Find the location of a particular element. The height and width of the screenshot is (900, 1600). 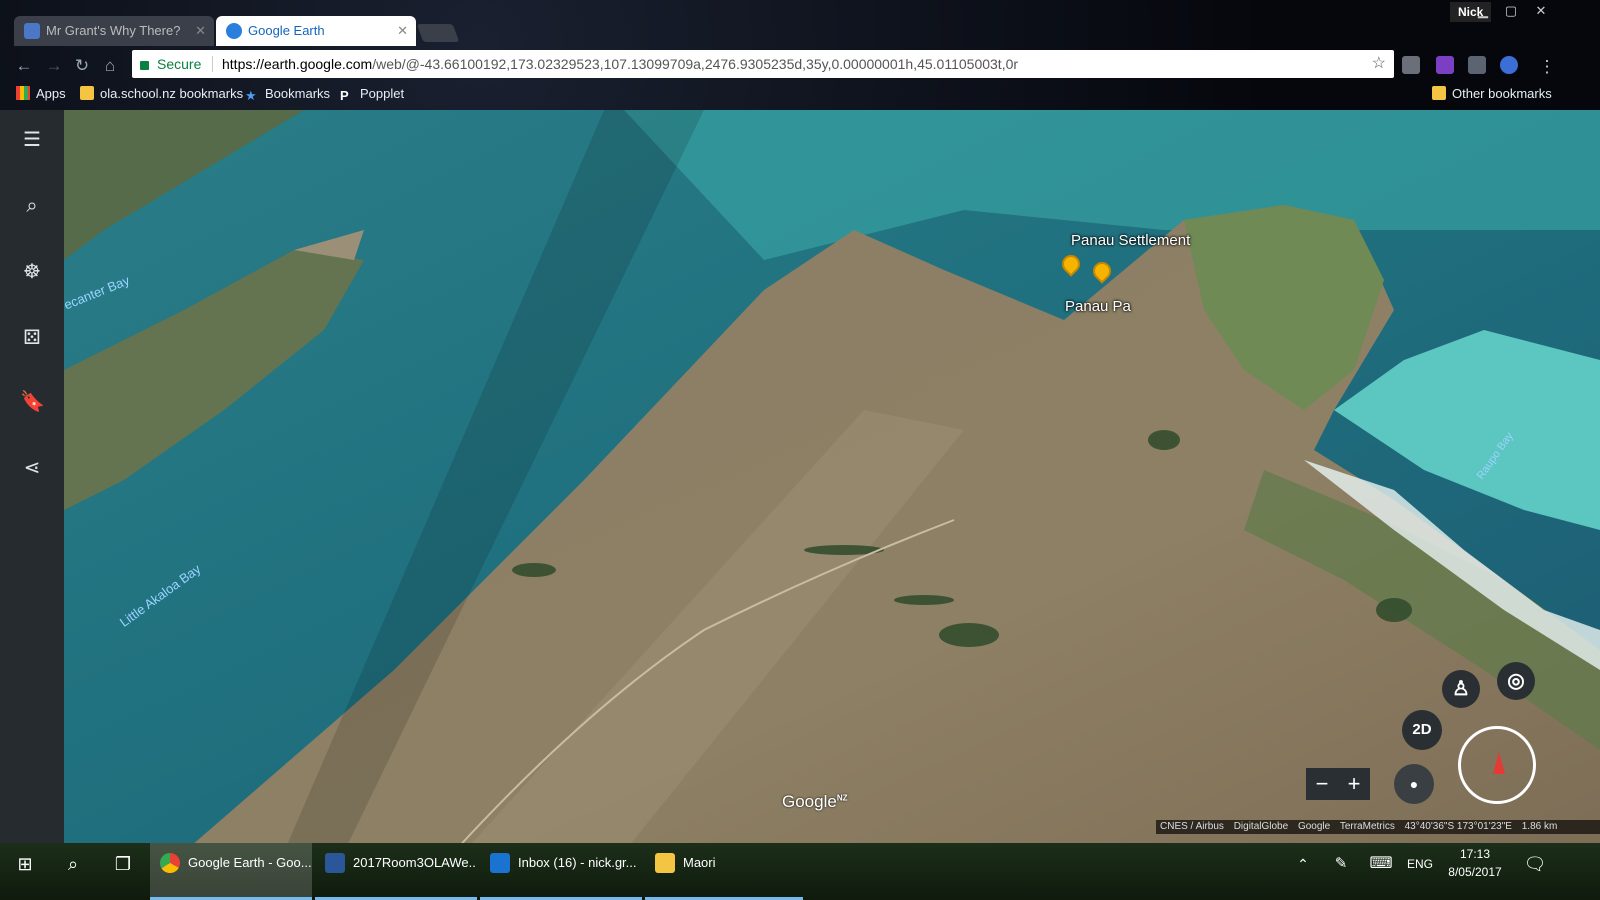

my-location-icon: ◎ is located at coordinates (1516, 681).